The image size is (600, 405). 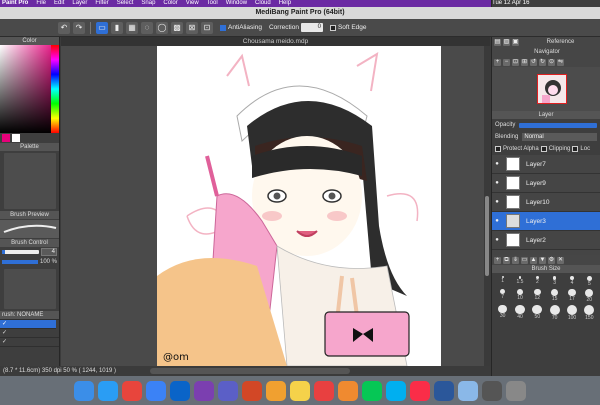 What do you see at coordinates (102, 27) in the screenshot?
I see `select-tool-icon: ▭` at bounding box center [102, 27].